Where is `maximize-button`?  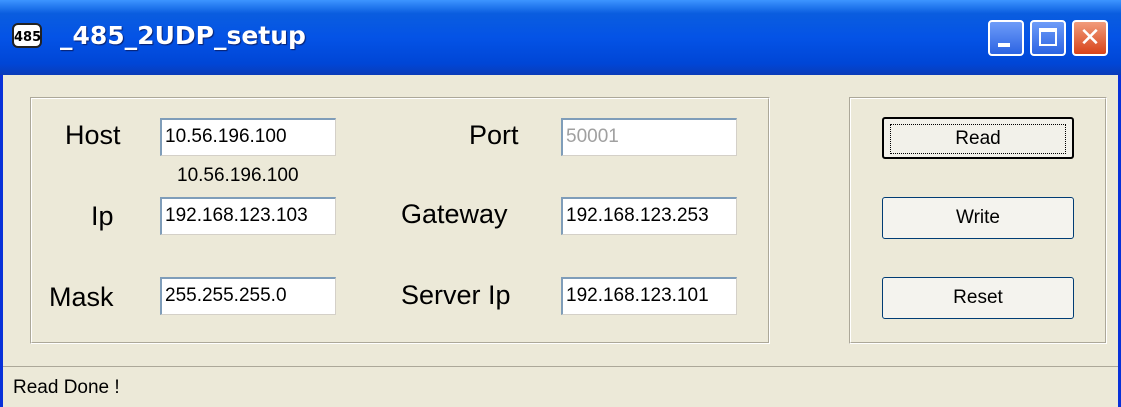 maximize-button is located at coordinates (1048, 38).